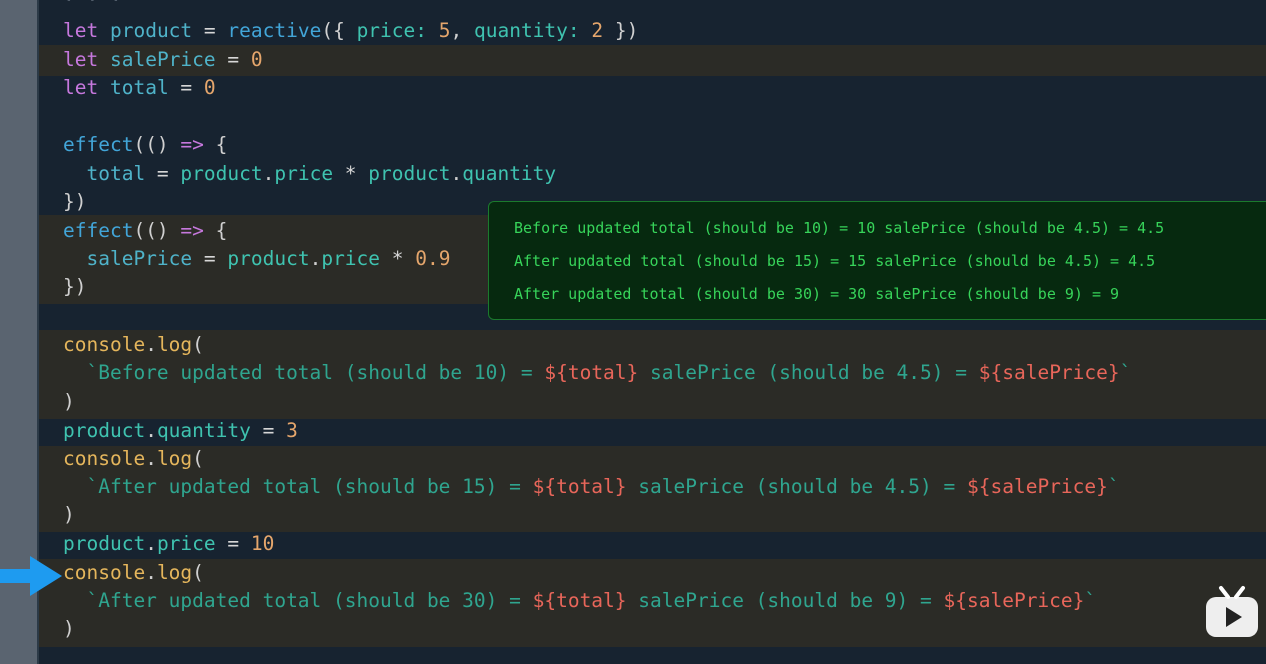 The image size is (1266, 664). What do you see at coordinates (321, 173) in the screenshot?
I see `code-line-total-assign: total = product.price * product.quantity` at bounding box center [321, 173].